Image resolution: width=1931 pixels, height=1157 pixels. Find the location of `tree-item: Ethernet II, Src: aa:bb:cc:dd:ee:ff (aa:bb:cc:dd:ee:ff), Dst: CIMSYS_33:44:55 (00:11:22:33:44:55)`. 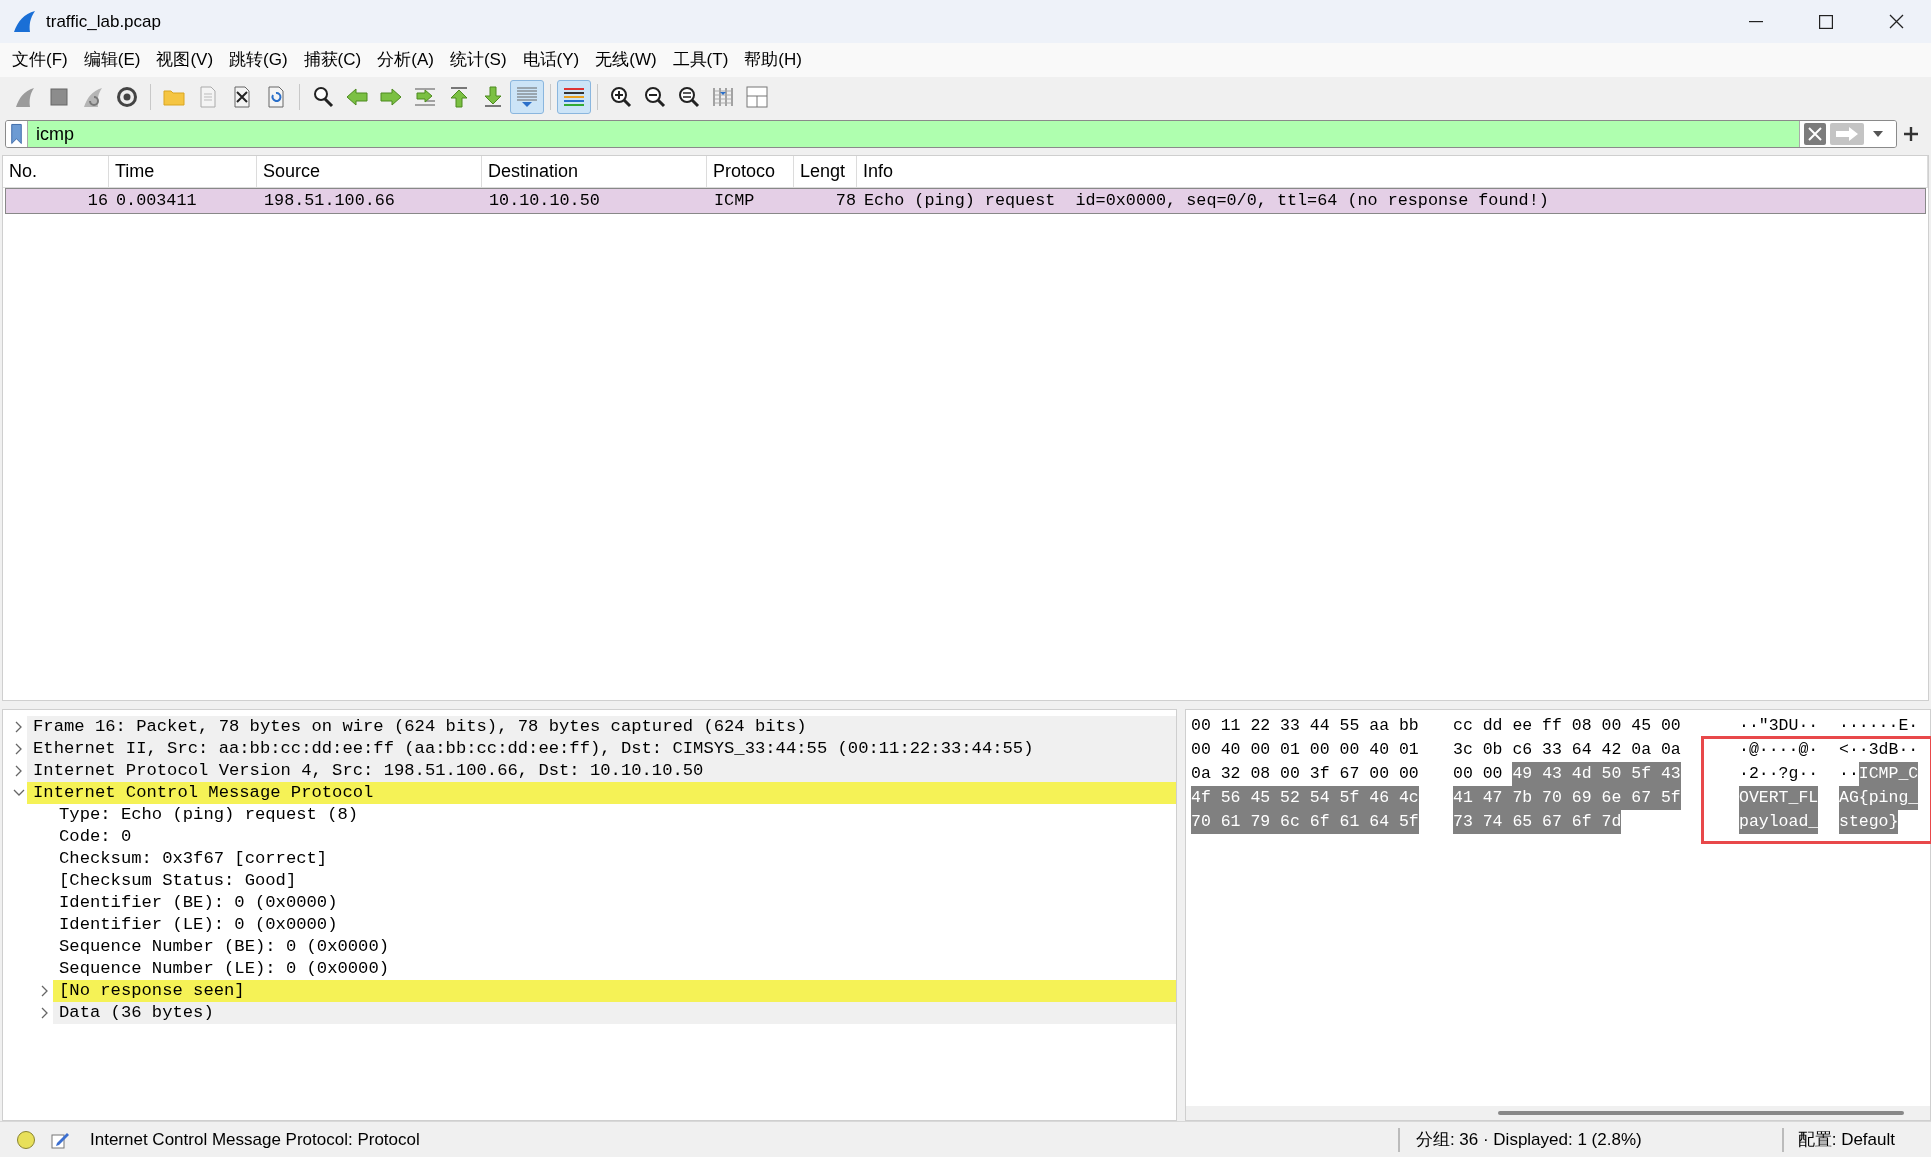

tree-item: Ethernet II, Src: aa:bb:cc:dd:ee:ff (aa:bb:cc:dd:ee:ff), Dst: CIMSYS_33:44:55 (00:11:22:33:44:55) is located at coordinates (601, 749).